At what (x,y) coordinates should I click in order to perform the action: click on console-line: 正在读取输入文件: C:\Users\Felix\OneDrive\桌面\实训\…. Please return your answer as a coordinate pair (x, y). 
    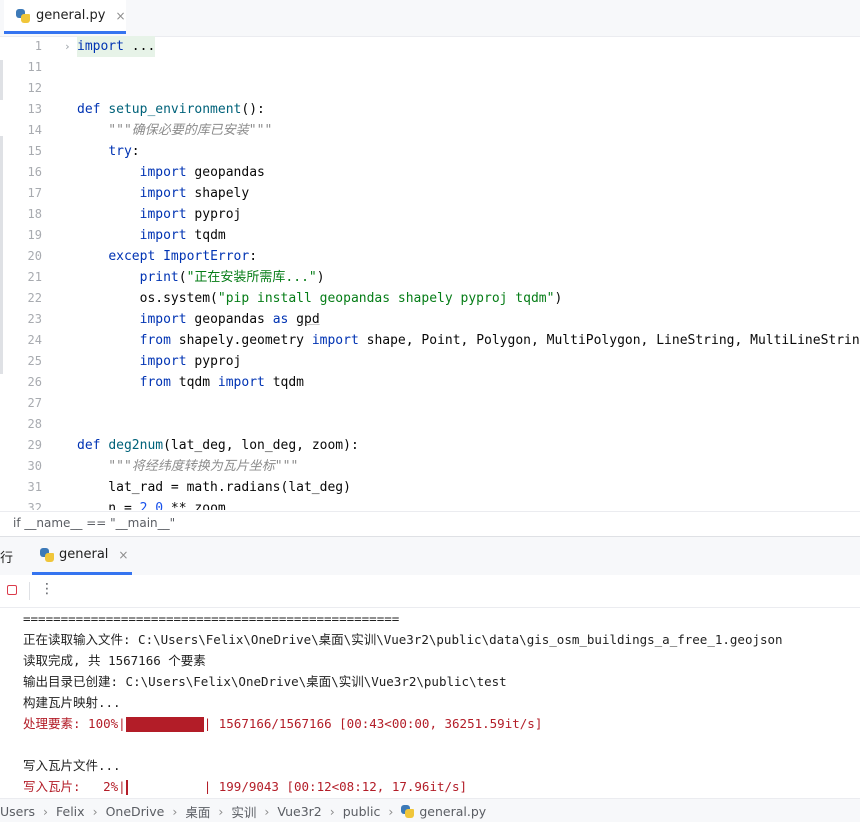
    Looking at the image, I should click on (403, 639).